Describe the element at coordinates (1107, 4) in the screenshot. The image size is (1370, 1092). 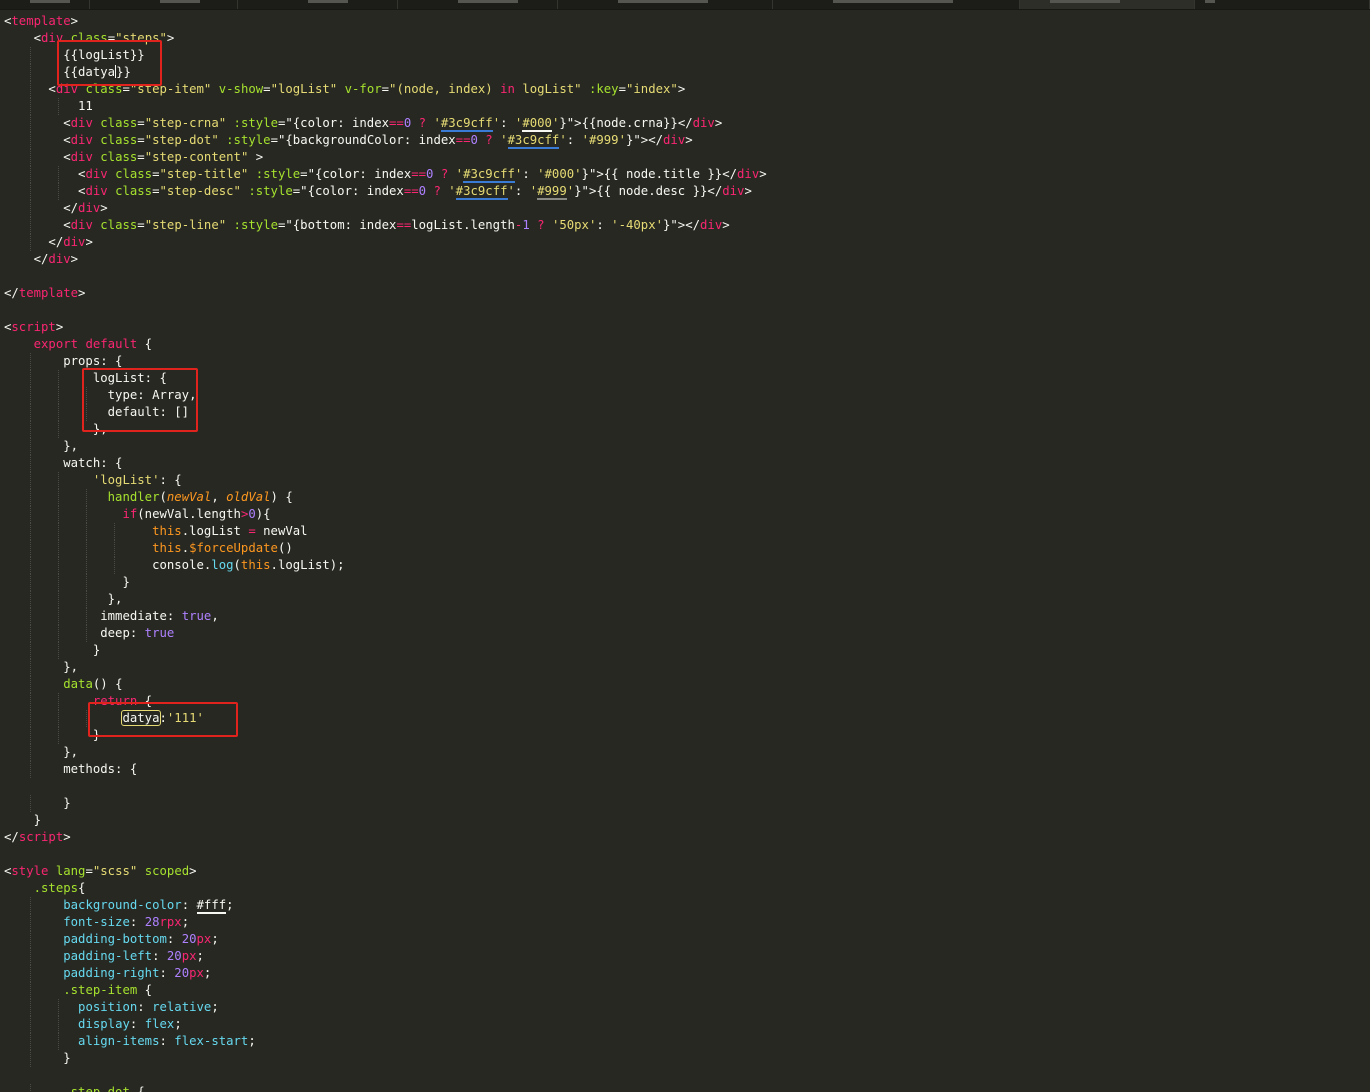
I see `editor-tab-active` at that location.